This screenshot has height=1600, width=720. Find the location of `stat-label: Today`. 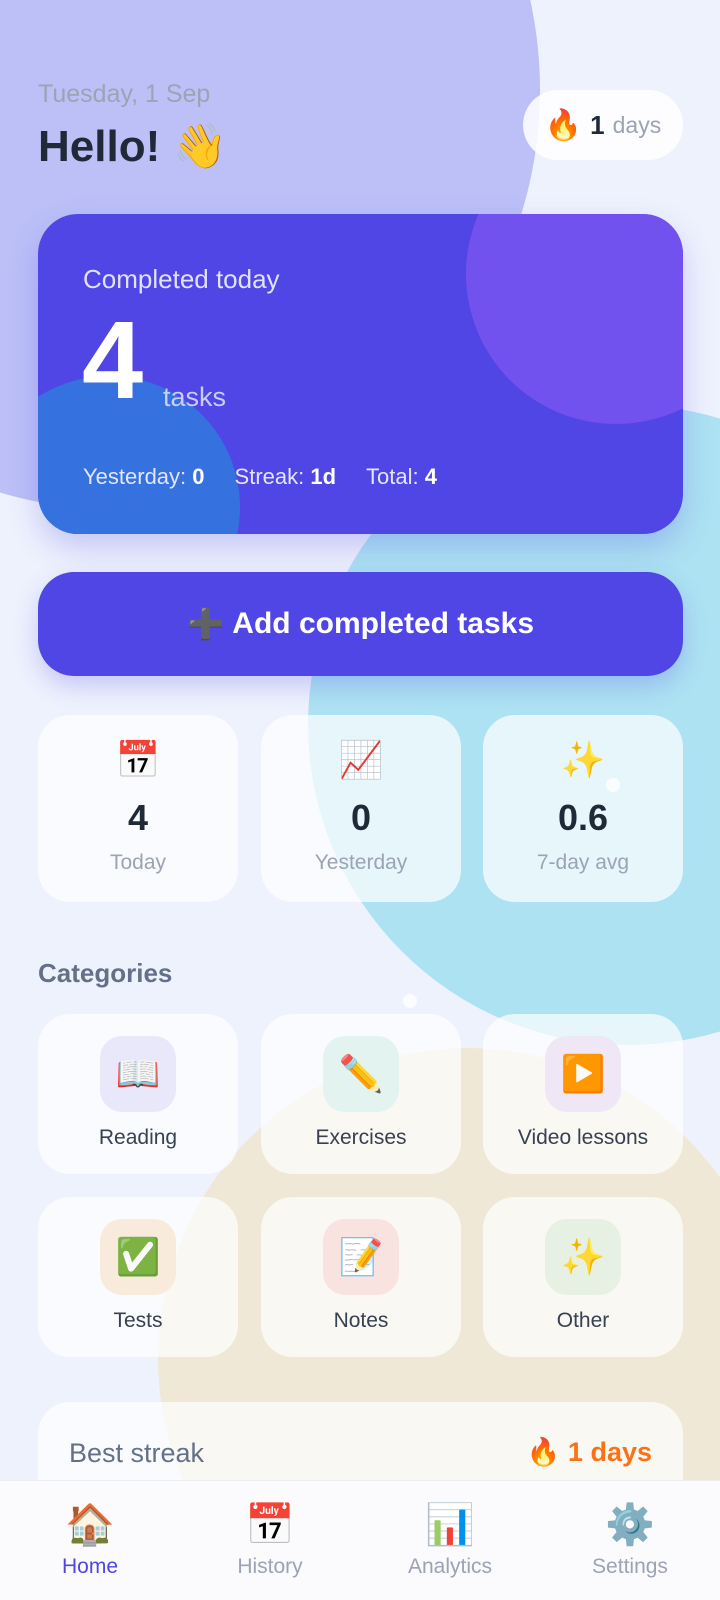

stat-label: Today is located at coordinates (138, 862).